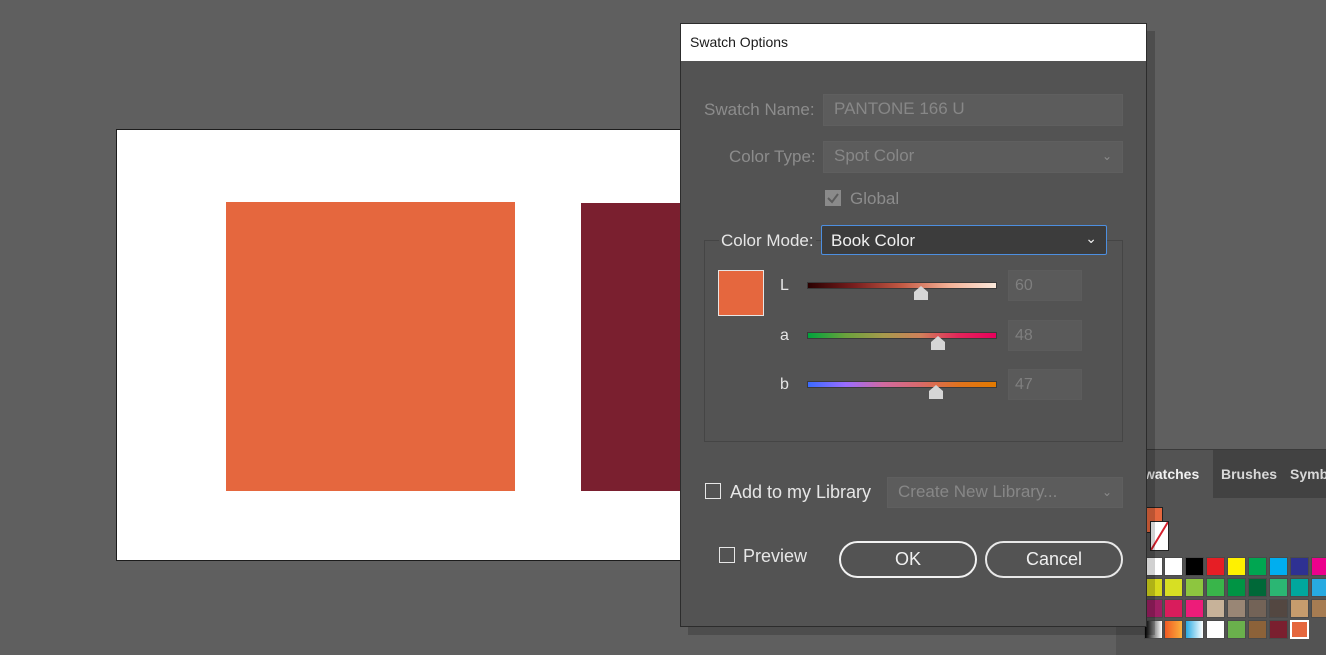 This screenshot has height=655, width=1326. I want to click on add-to-library-checkbox, so click(713, 491).